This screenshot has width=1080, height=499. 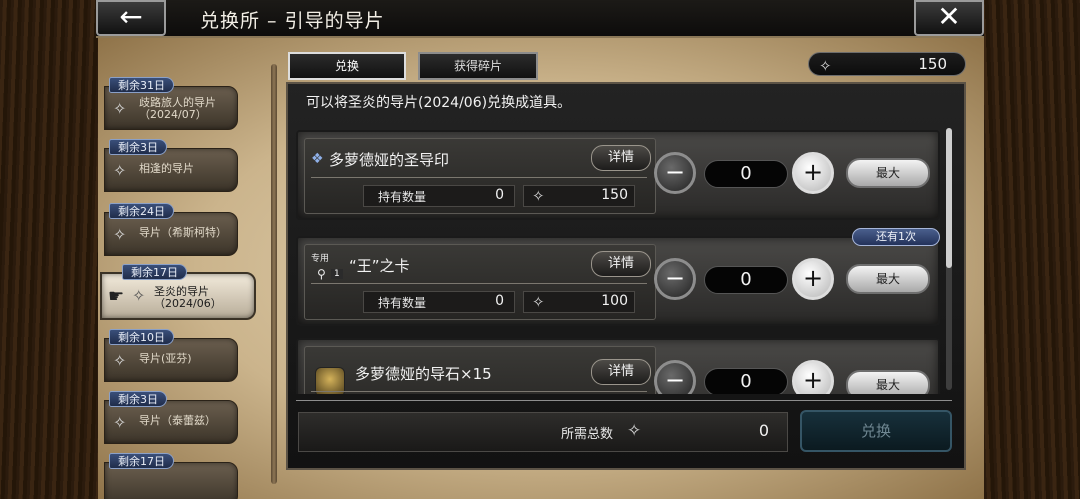 I want to click on sidebar-item-therese-shard: 剩余3日 ✧ 导片（泰蕾兹）, so click(x=171, y=417).